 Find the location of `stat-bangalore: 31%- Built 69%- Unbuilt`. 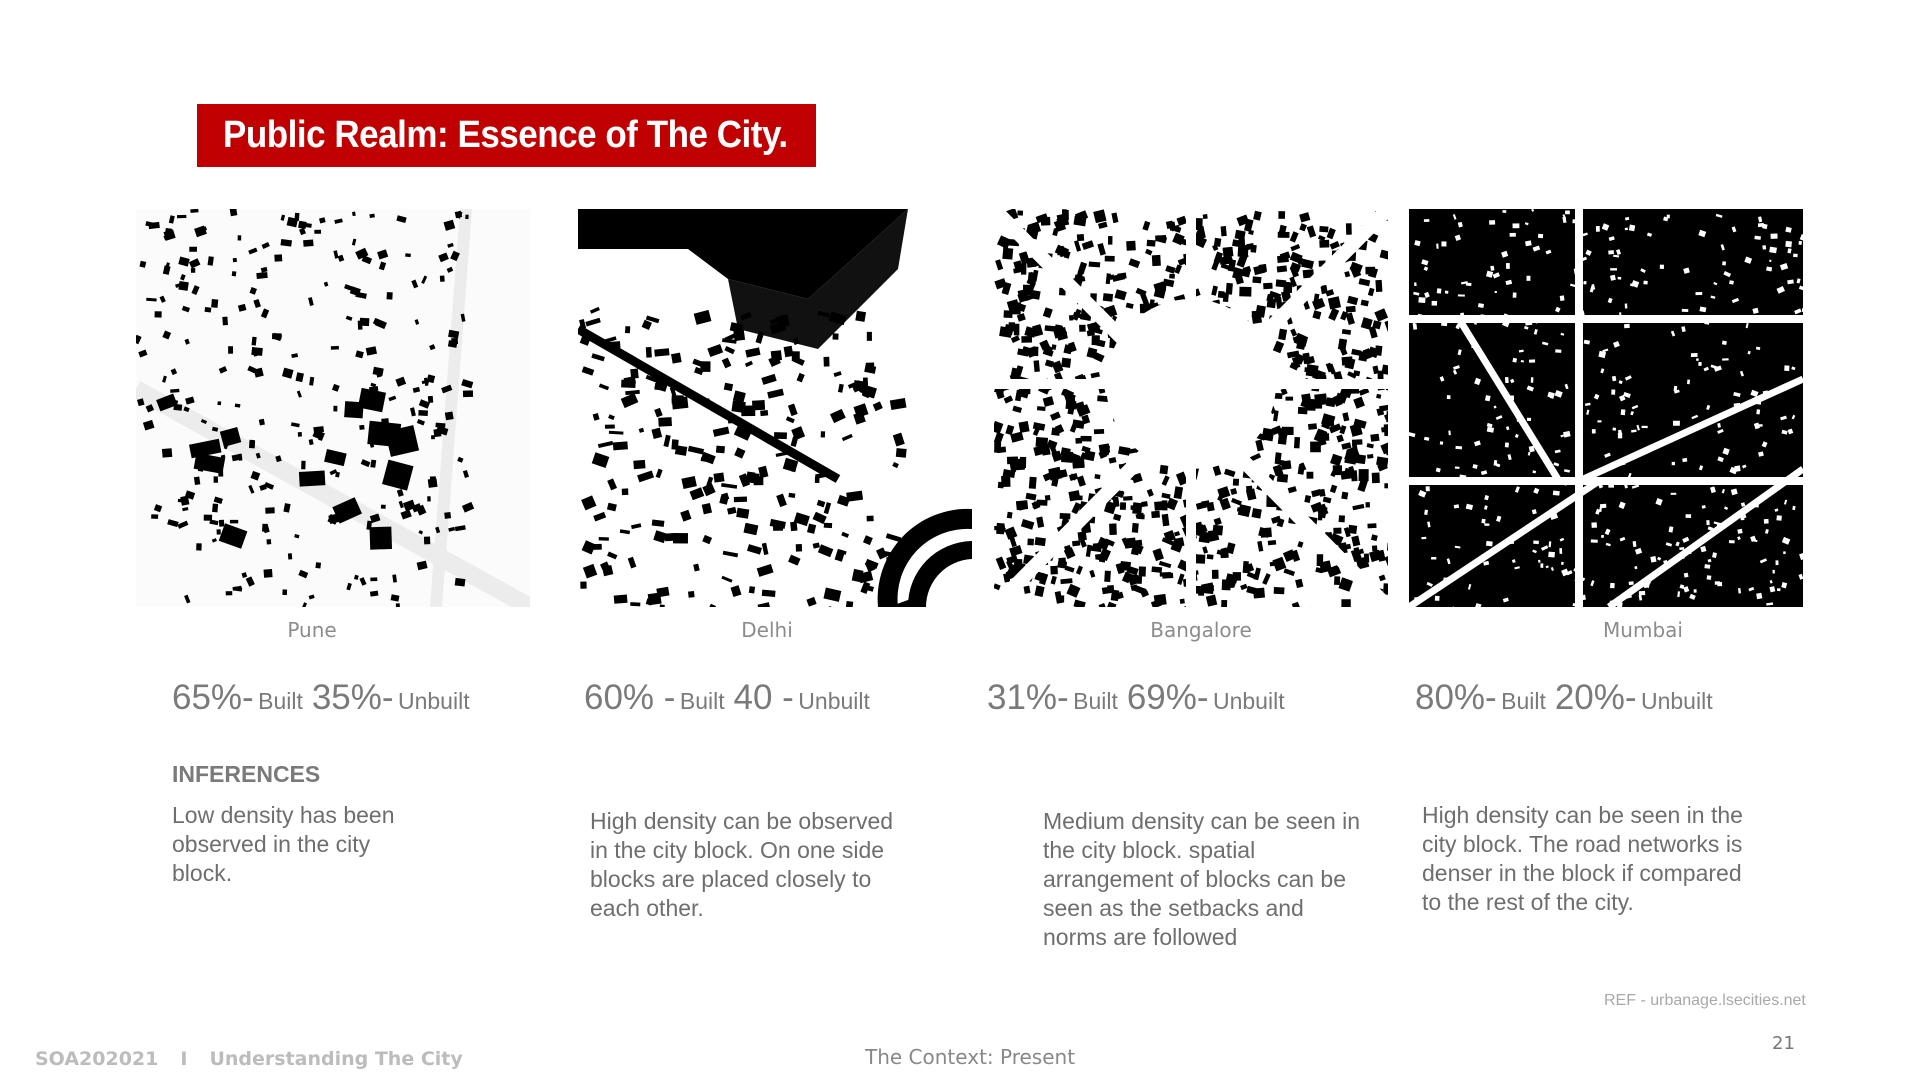

stat-bangalore: 31%- Built 69%- Unbuilt is located at coordinates (1136, 698).